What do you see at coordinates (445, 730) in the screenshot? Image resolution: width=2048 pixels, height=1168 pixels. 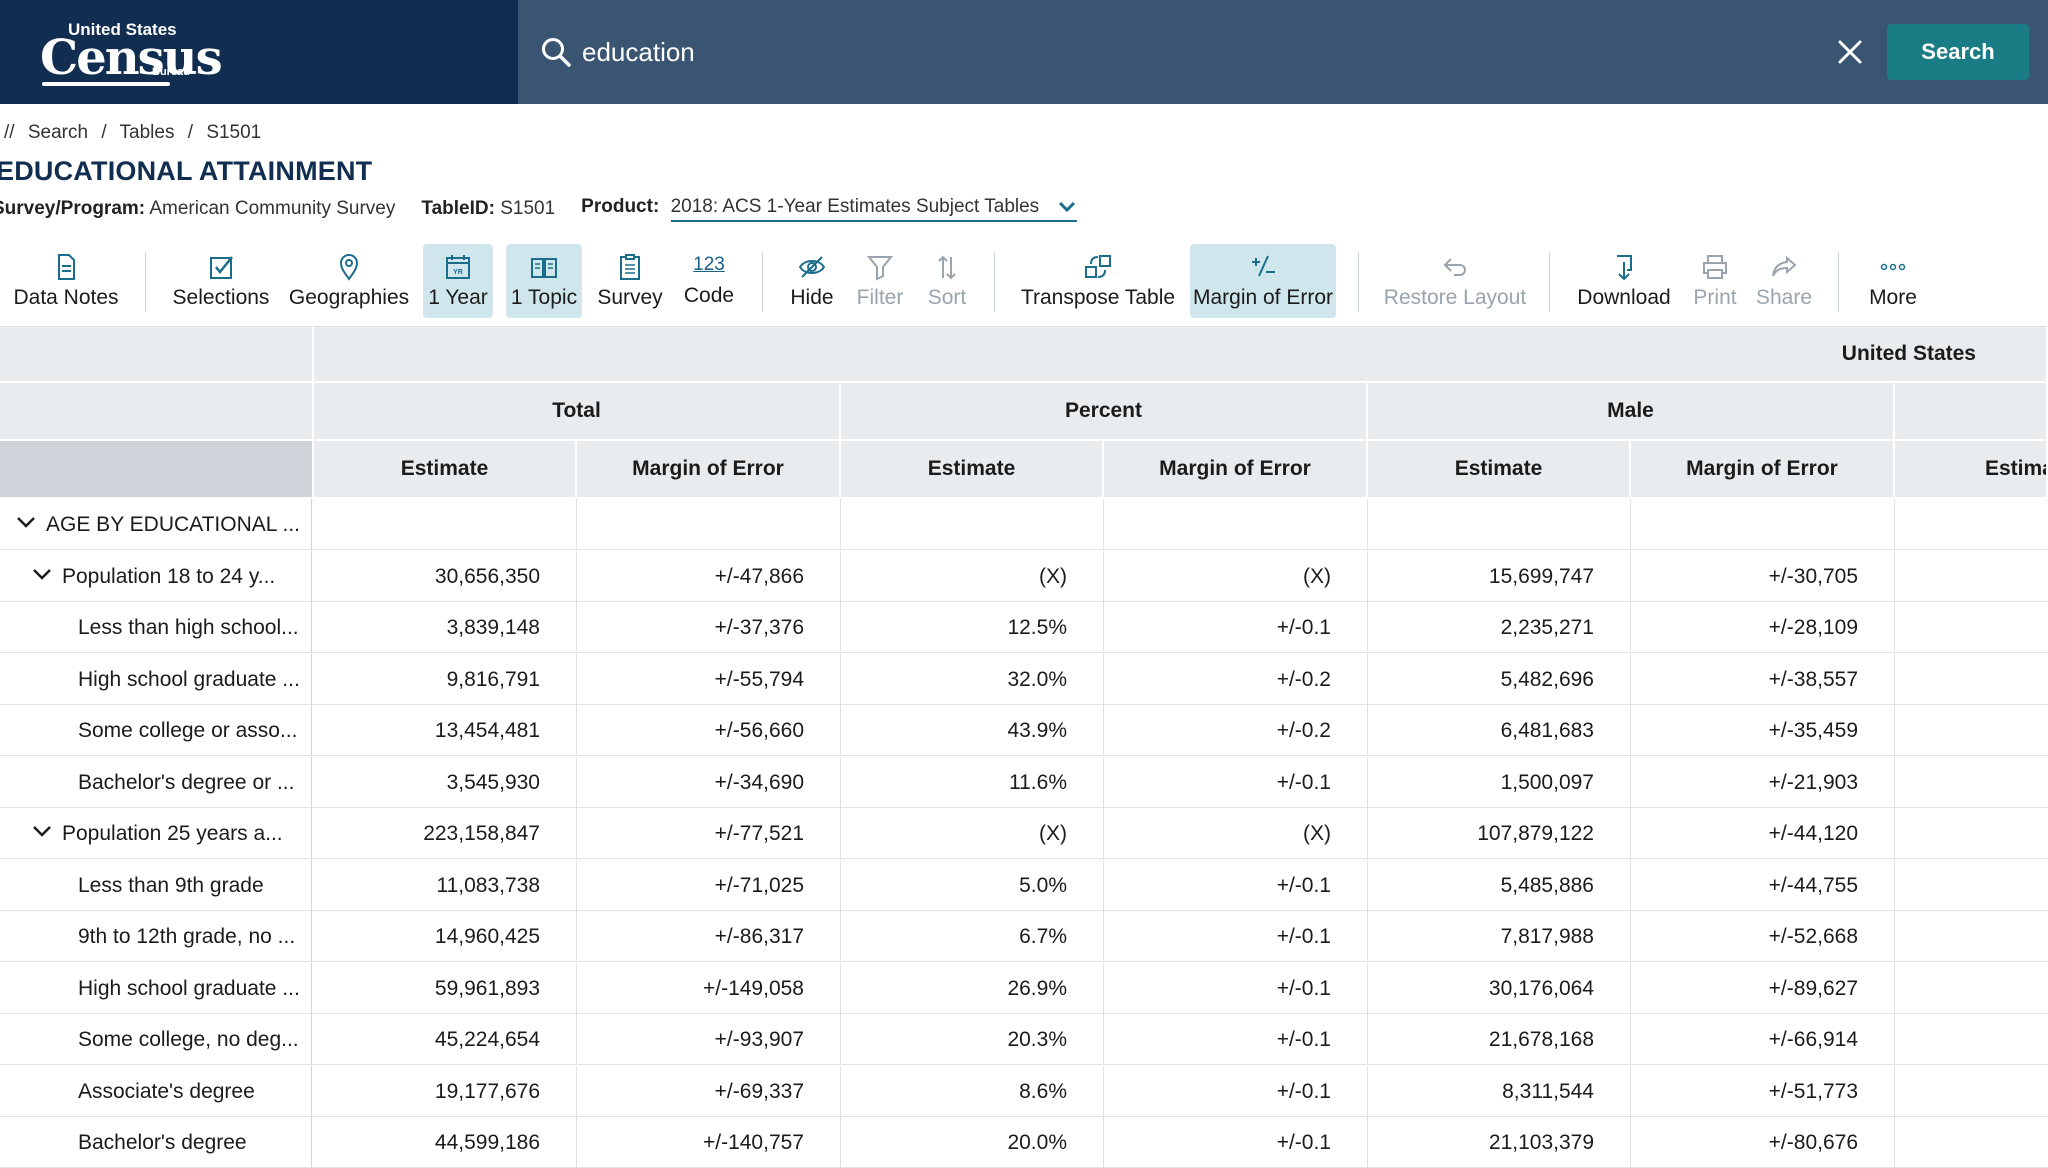 I see `table-cell: 13,454,481` at bounding box center [445, 730].